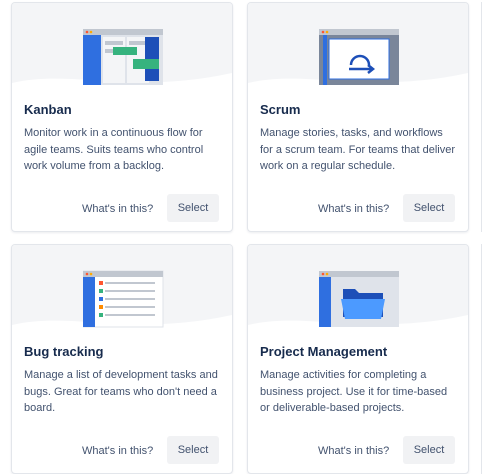 The width and height of the screenshot is (484, 474). I want to click on scrum-cycle-icon, so click(359, 57).